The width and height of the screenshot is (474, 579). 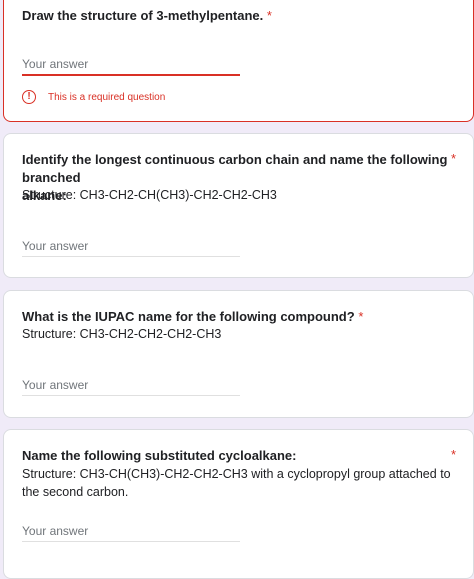 I want to click on question-structure: Structure: CH3-CH2-CH(CH3)-CH2-CH2-CH3, so click(x=149, y=195).